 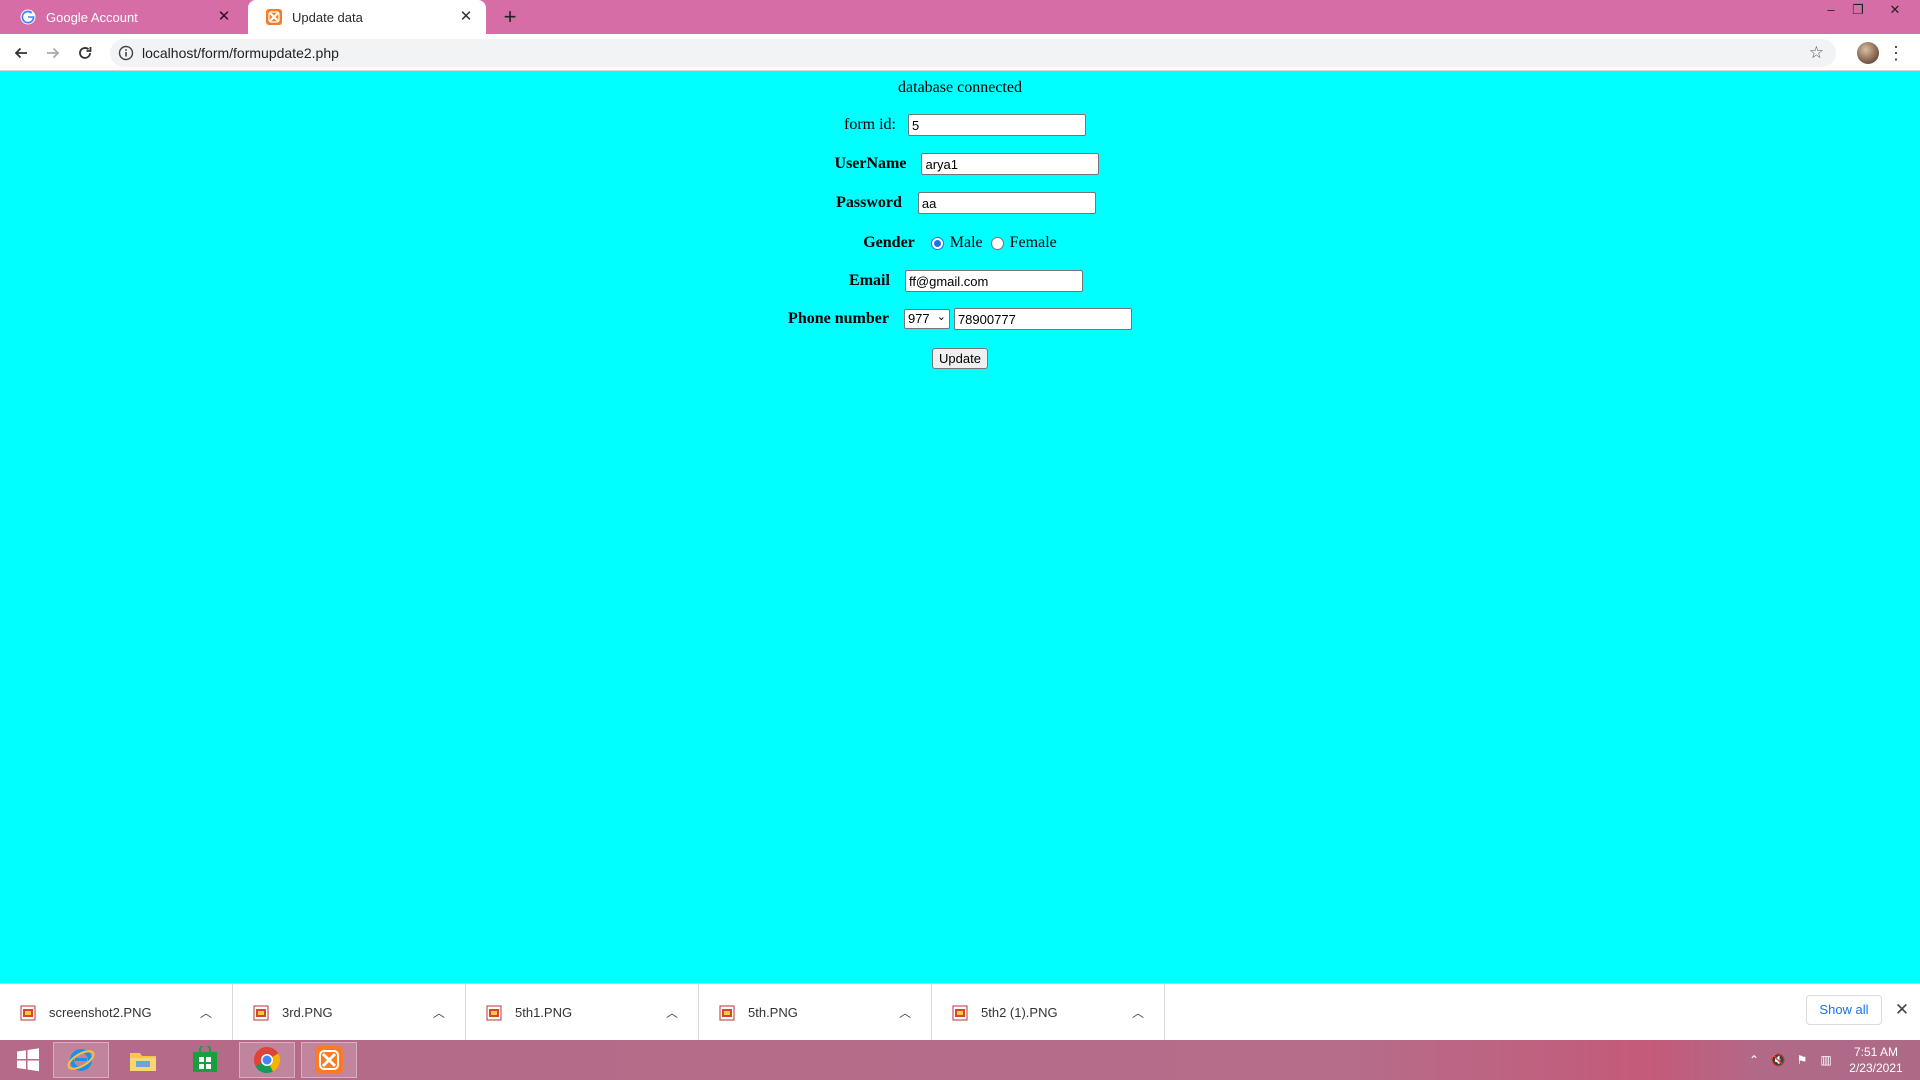 I want to click on phone-row: Phone number 977 ⌄, so click(x=960, y=319).